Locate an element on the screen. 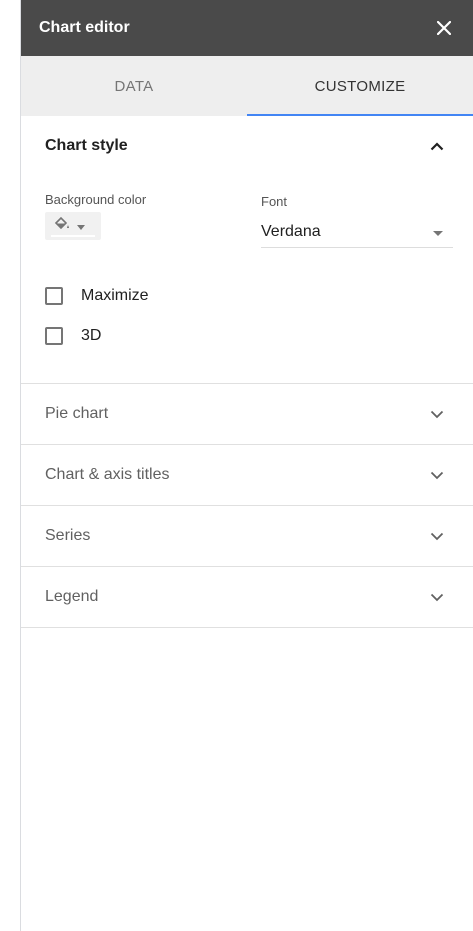 The image size is (473, 931). background-color-label: Background color is located at coordinates (96, 199).